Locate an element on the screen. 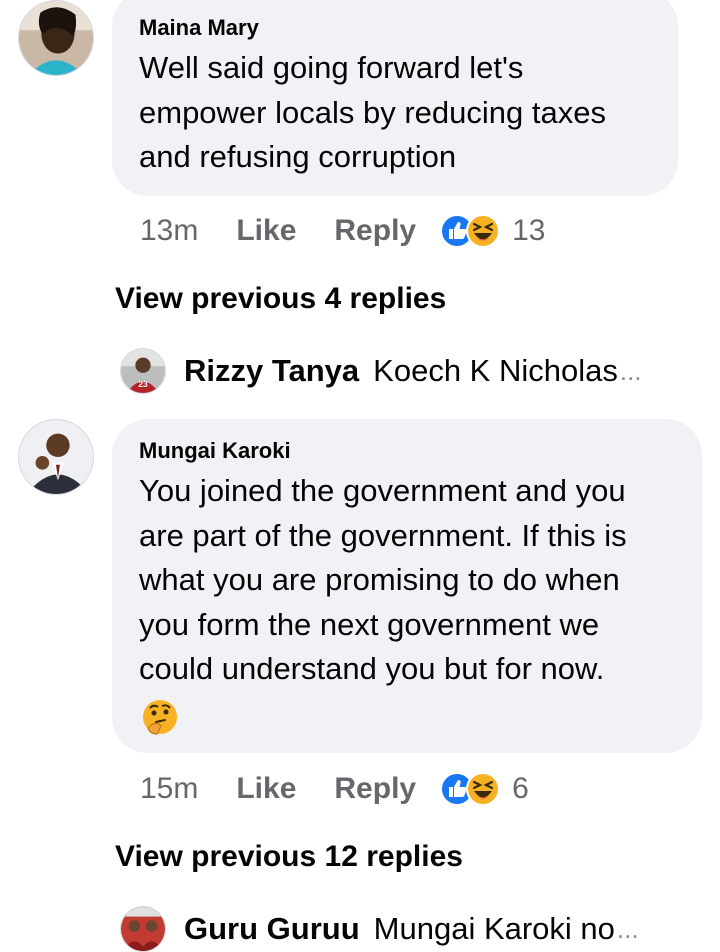 This screenshot has width=720, height=952. comment-actions: 13m Like Reply 13 is located at coordinates (342, 231).